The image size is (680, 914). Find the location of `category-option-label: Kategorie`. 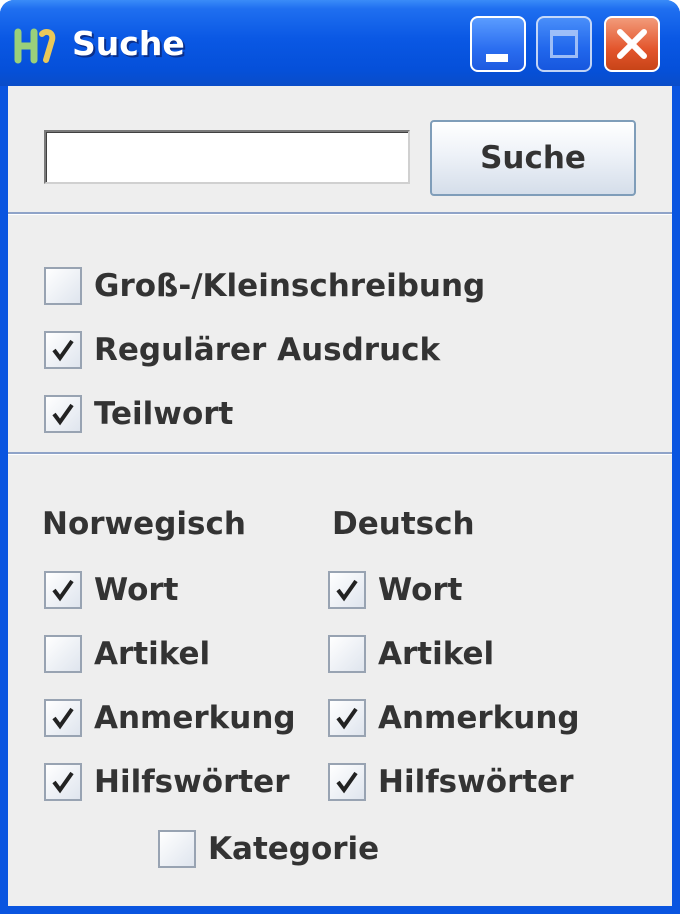

category-option-label: Kategorie is located at coordinates (294, 849).